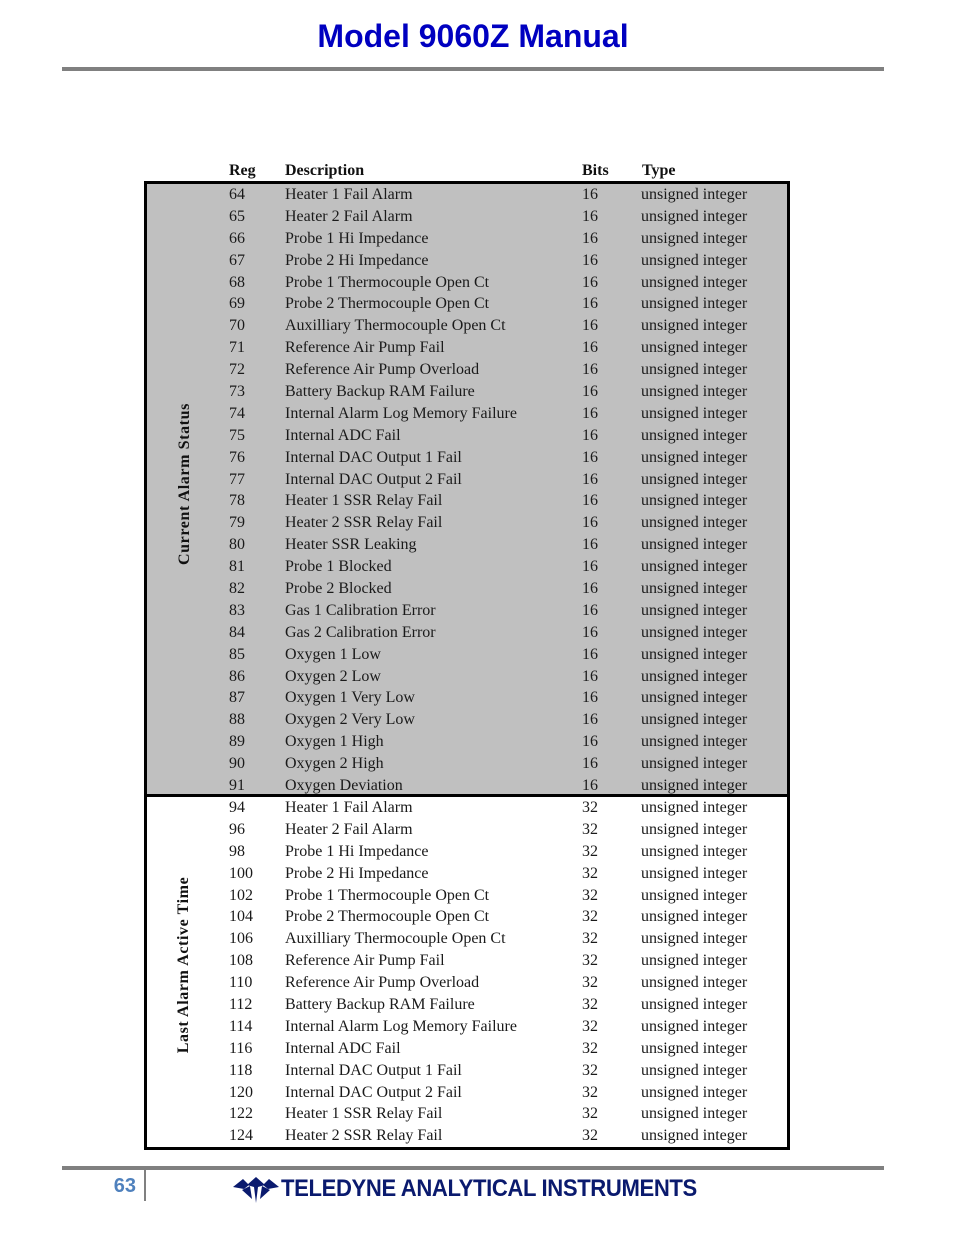  Describe the element at coordinates (357, 238) in the screenshot. I see `cell-description: Probe 1 Hi Impedance` at that location.